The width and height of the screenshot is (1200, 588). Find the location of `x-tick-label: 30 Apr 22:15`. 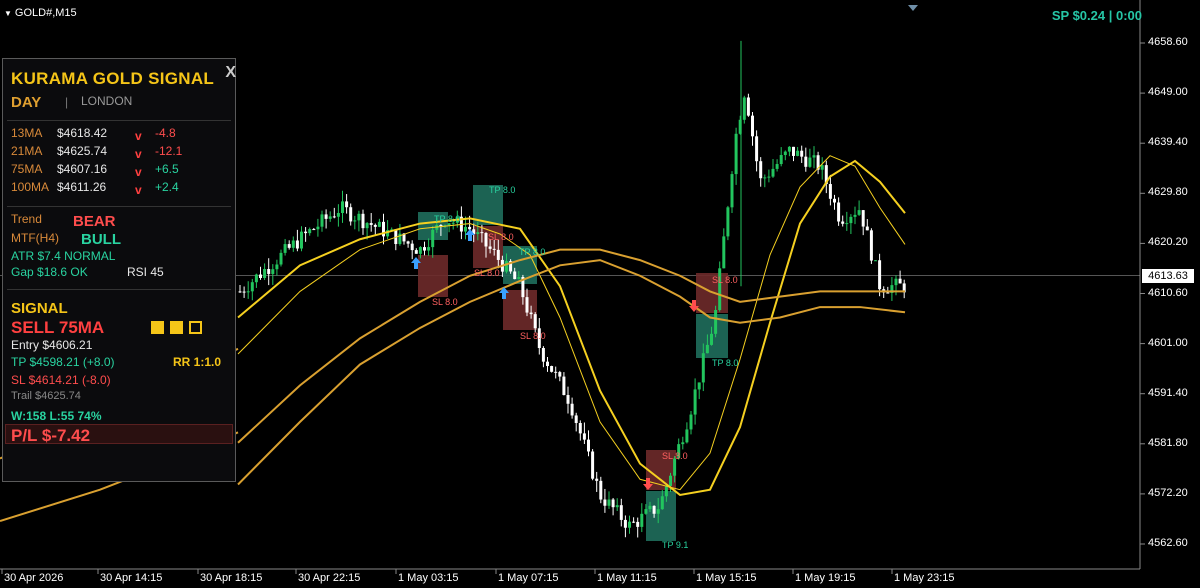

x-tick-label: 30 Apr 22:15 is located at coordinates (329, 578).